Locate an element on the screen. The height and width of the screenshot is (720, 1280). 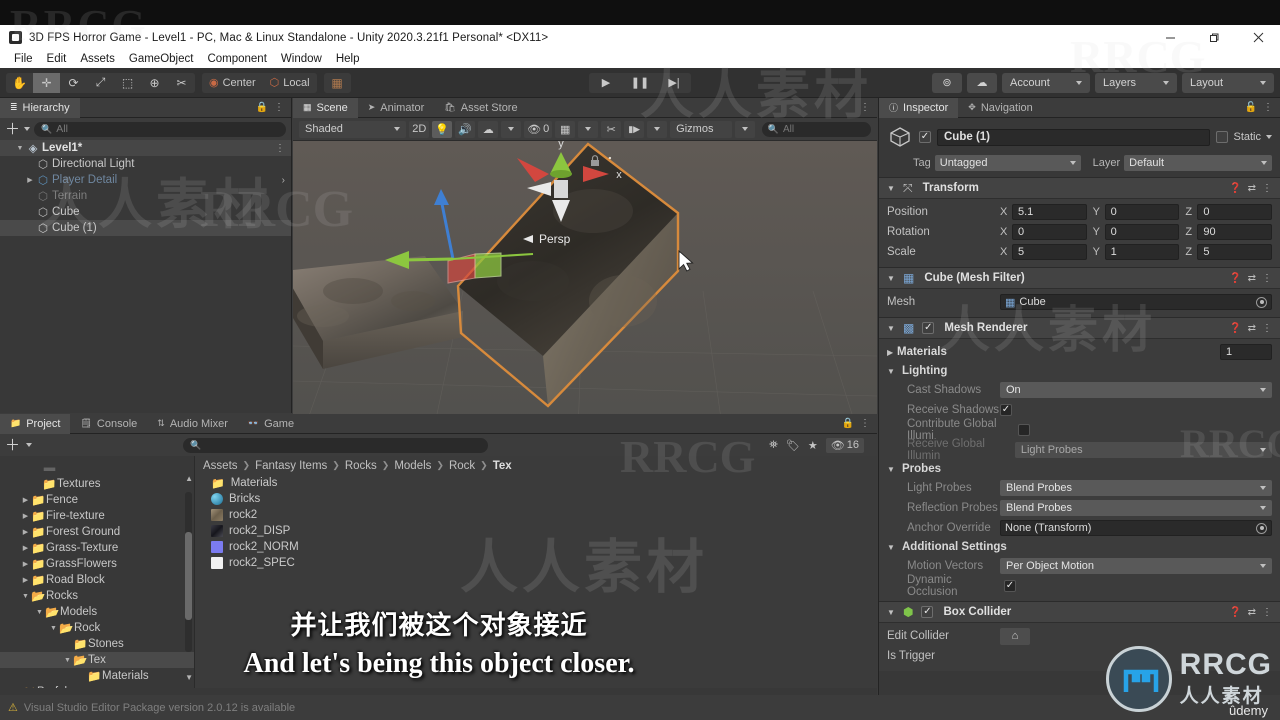
gizmos-dropdown-caret is located at coordinates (744, 129).